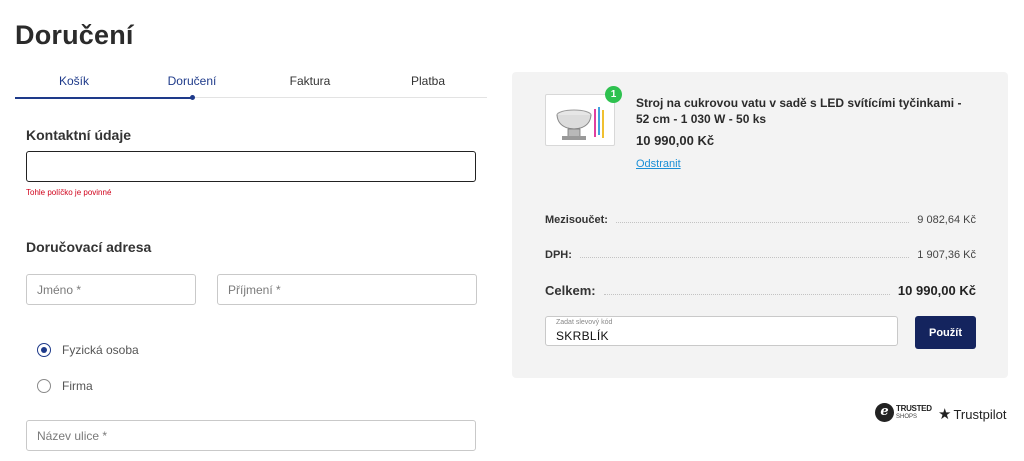 The width and height of the screenshot is (1024, 461). What do you see at coordinates (89, 247) in the screenshot?
I see `address-heading: Doručovací adresa` at bounding box center [89, 247].